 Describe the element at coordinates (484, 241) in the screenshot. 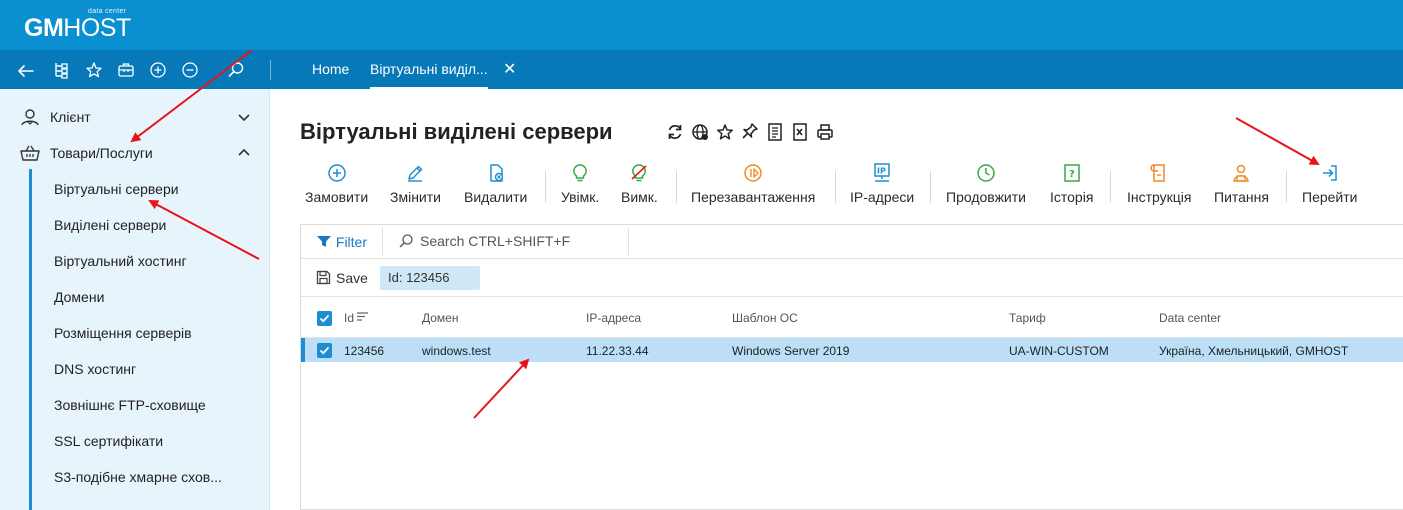

I see `search-input: Search CTRL+SHIFT+F` at that location.